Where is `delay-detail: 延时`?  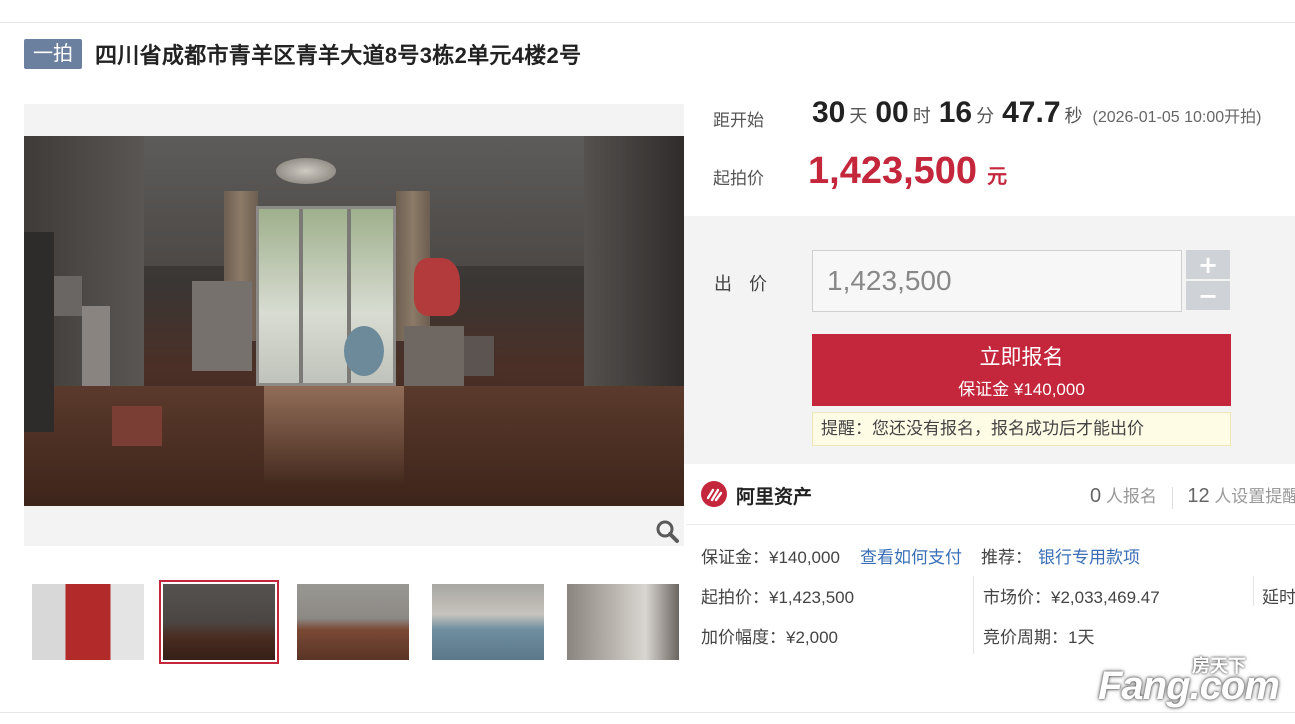 delay-detail: 延时 is located at coordinates (1278, 597).